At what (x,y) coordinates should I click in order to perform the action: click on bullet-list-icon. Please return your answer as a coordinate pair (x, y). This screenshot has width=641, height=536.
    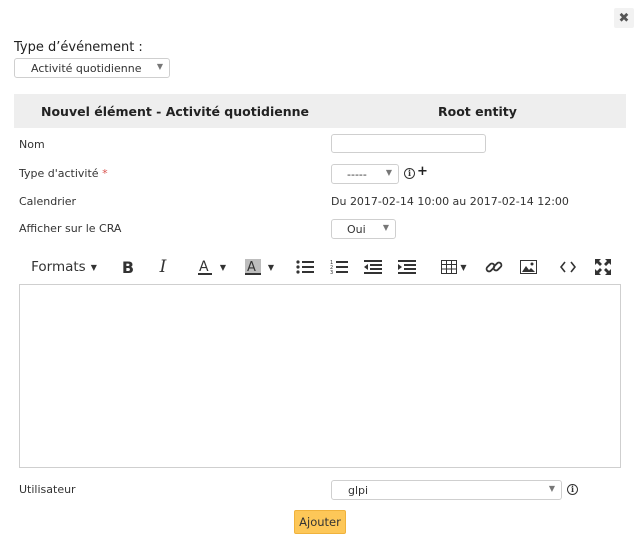
    Looking at the image, I should click on (305, 267).